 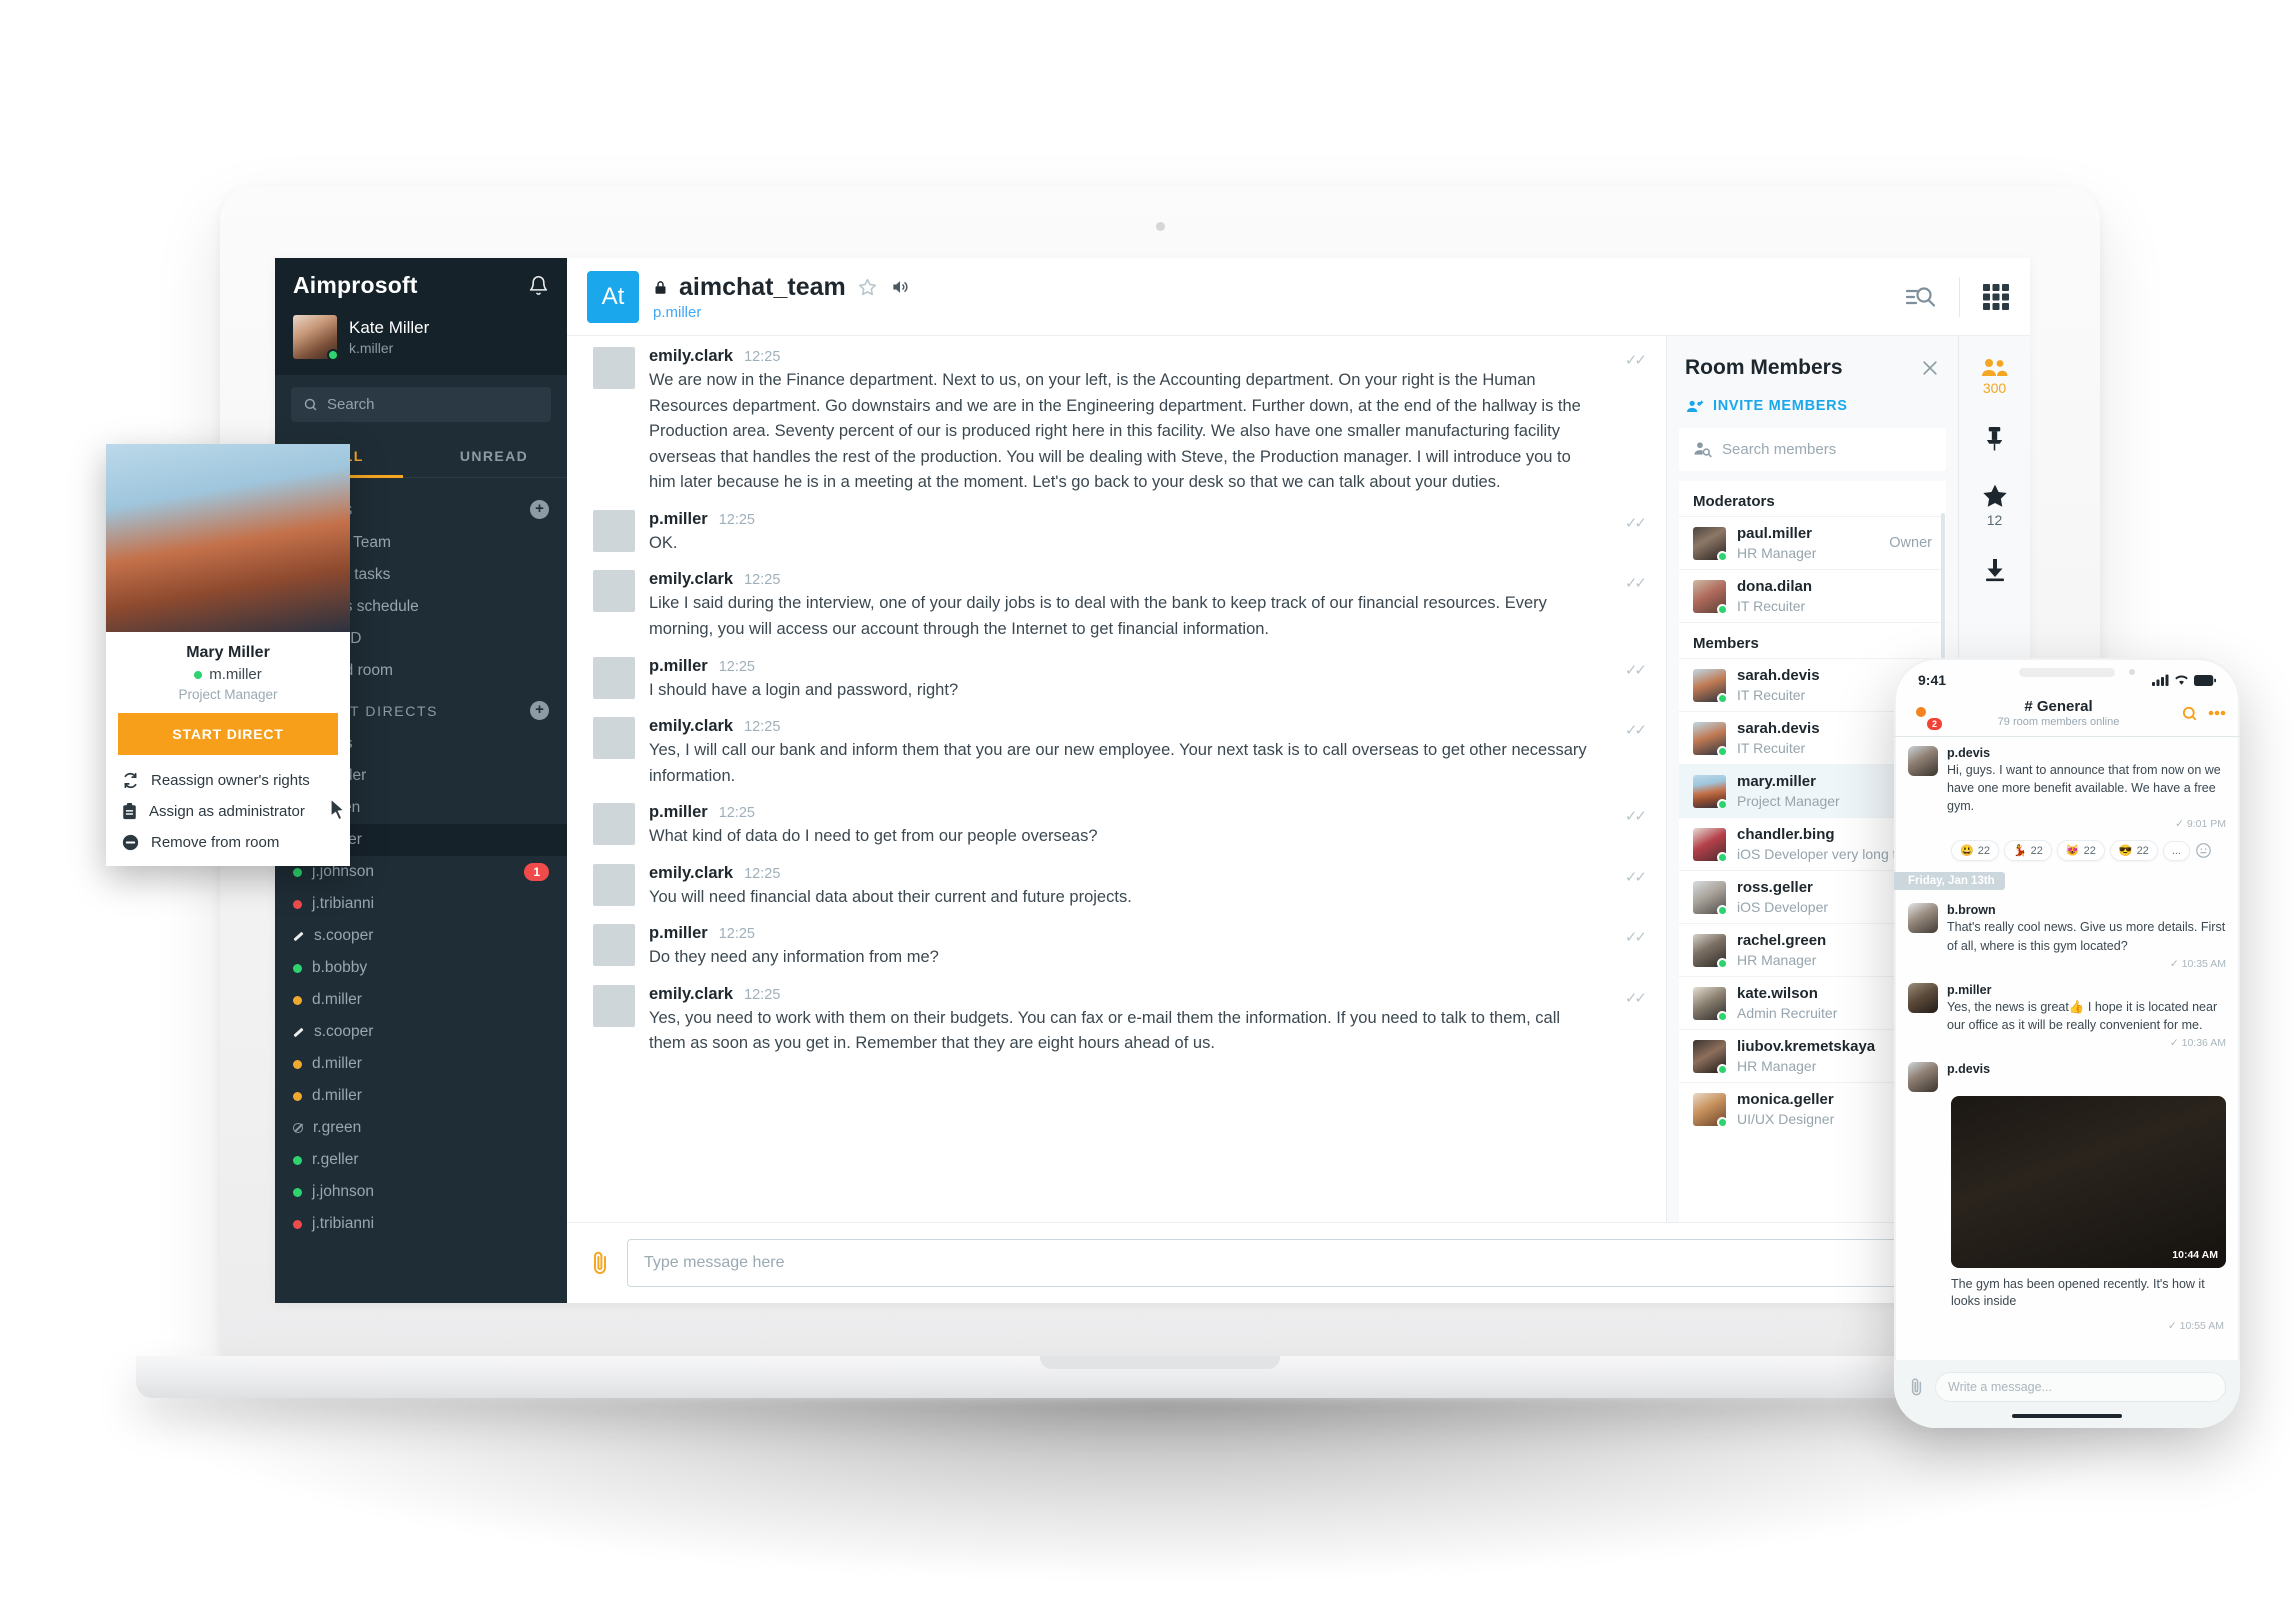 I want to click on phone-message-author: b.brown, so click(x=1971, y=910).